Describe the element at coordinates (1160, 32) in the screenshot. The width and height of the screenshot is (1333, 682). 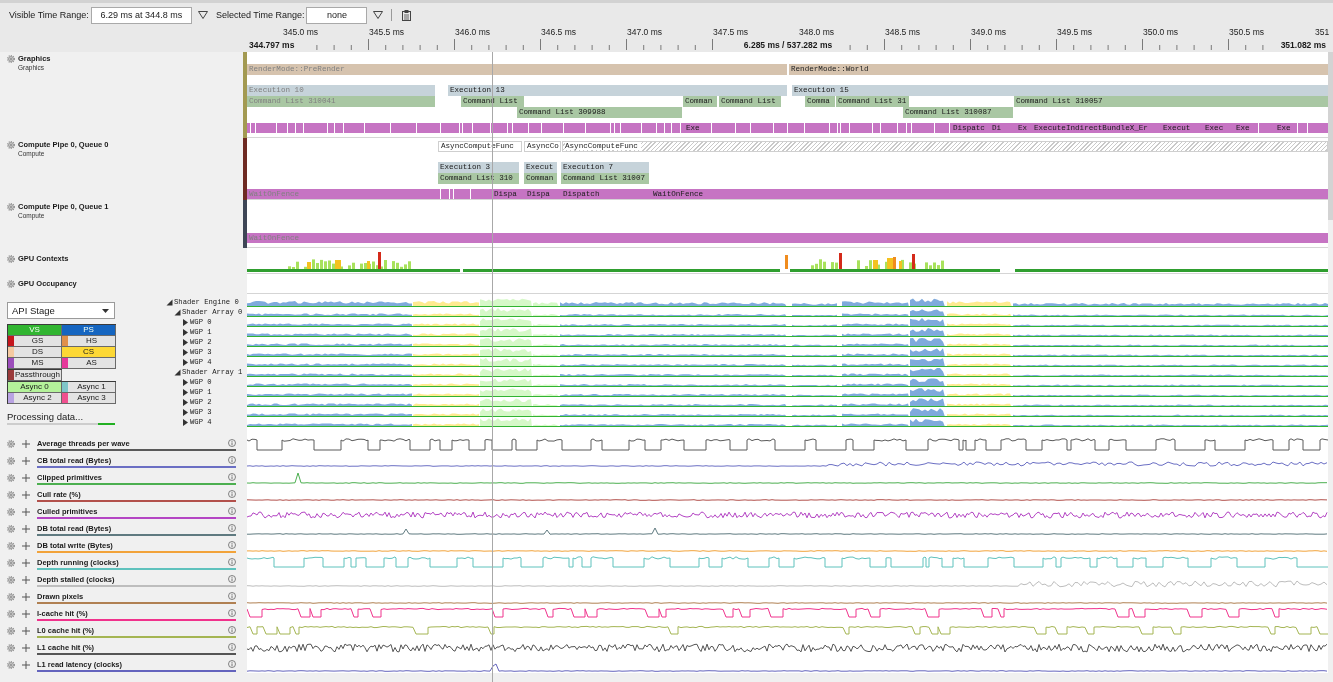
I see `tick-label: 350.0 ms` at that location.